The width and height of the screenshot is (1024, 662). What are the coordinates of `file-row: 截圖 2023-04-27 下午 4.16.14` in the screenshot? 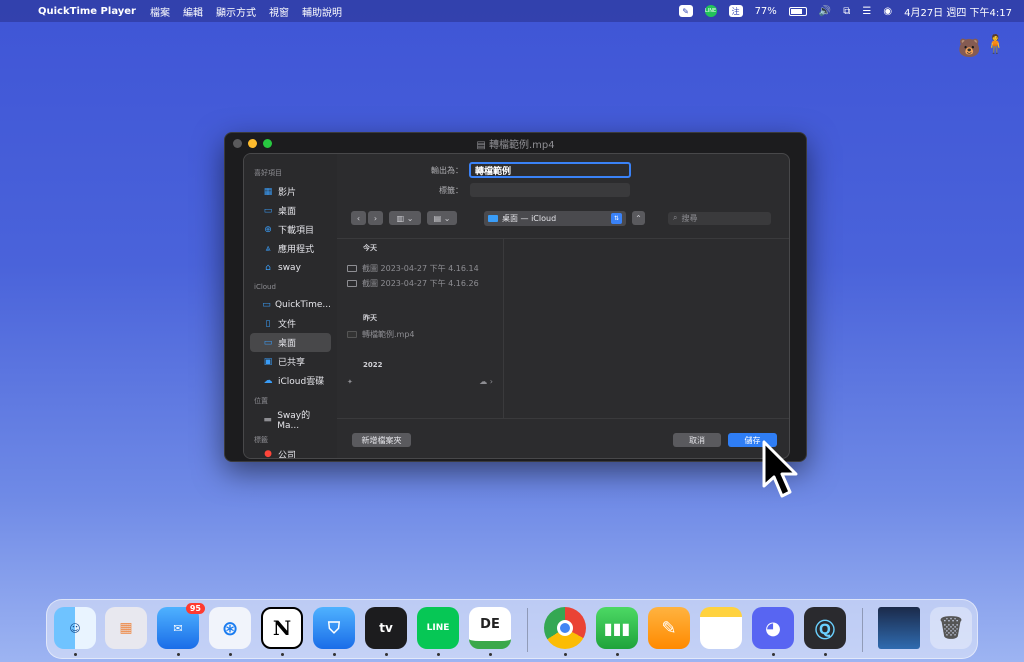 It's located at (420, 268).